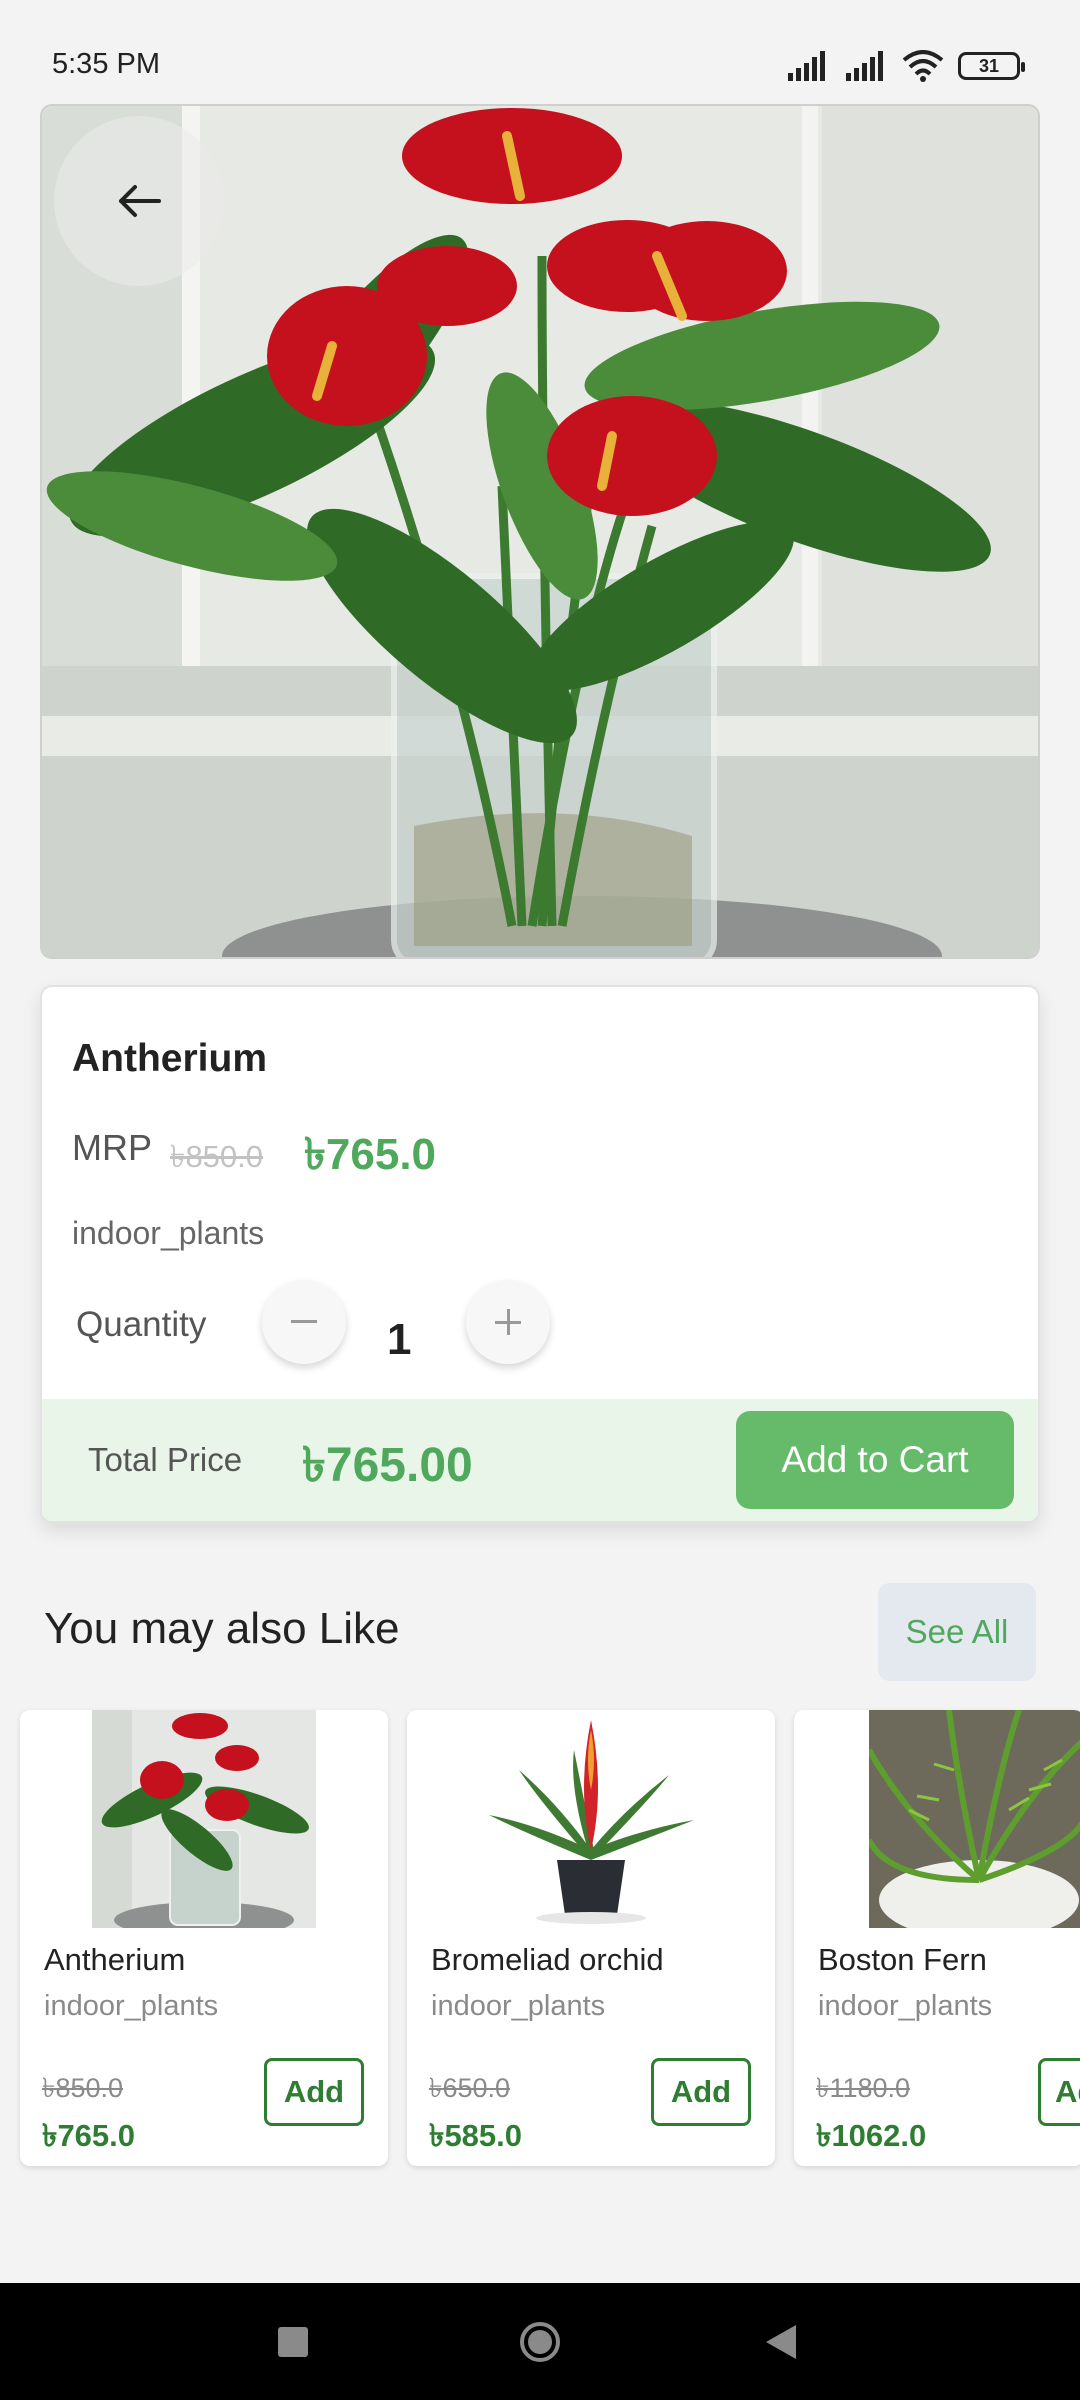  I want to click on boston-fern-thumbnail, so click(974, 1819).